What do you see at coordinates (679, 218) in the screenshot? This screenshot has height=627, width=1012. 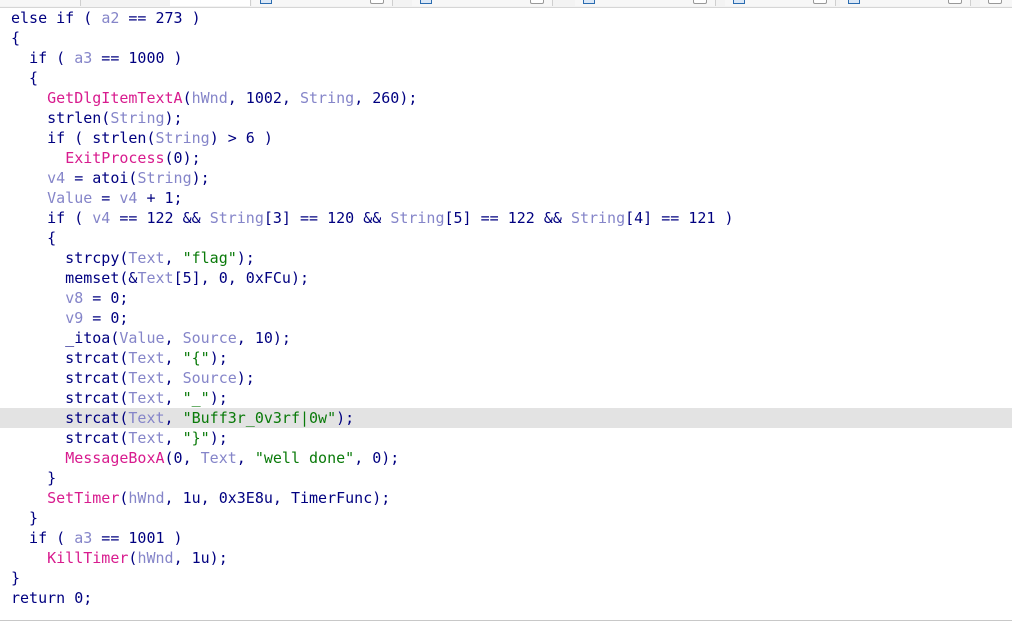 I see `code-token-plain: [4] == 121 )` at bounding box center [679, 218].